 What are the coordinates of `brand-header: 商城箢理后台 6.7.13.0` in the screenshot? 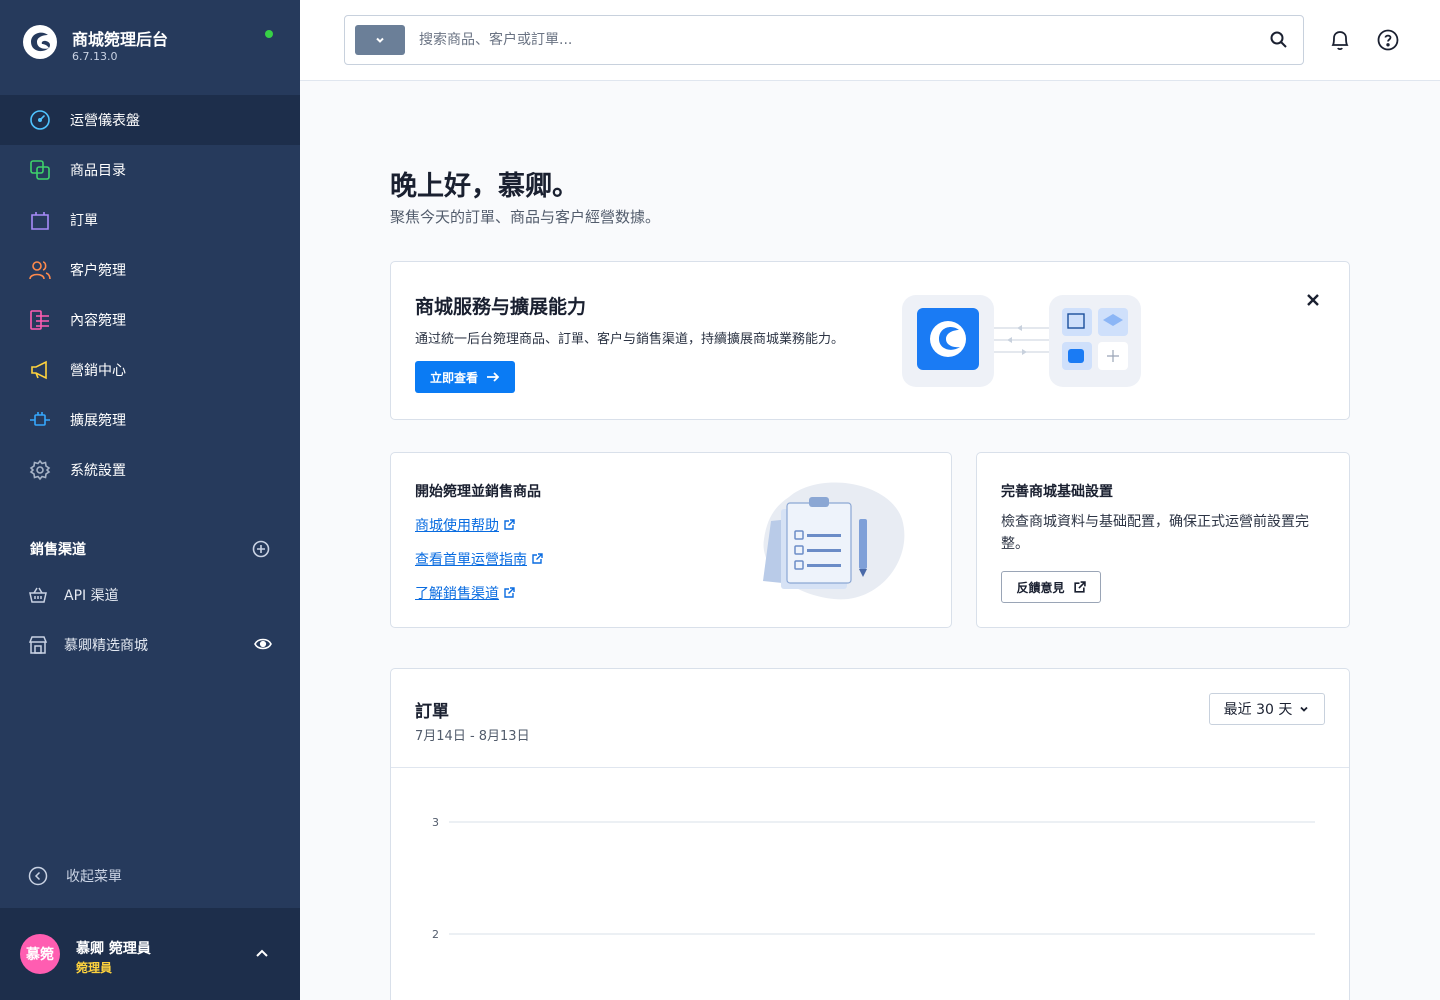 It's located at (150, 40).